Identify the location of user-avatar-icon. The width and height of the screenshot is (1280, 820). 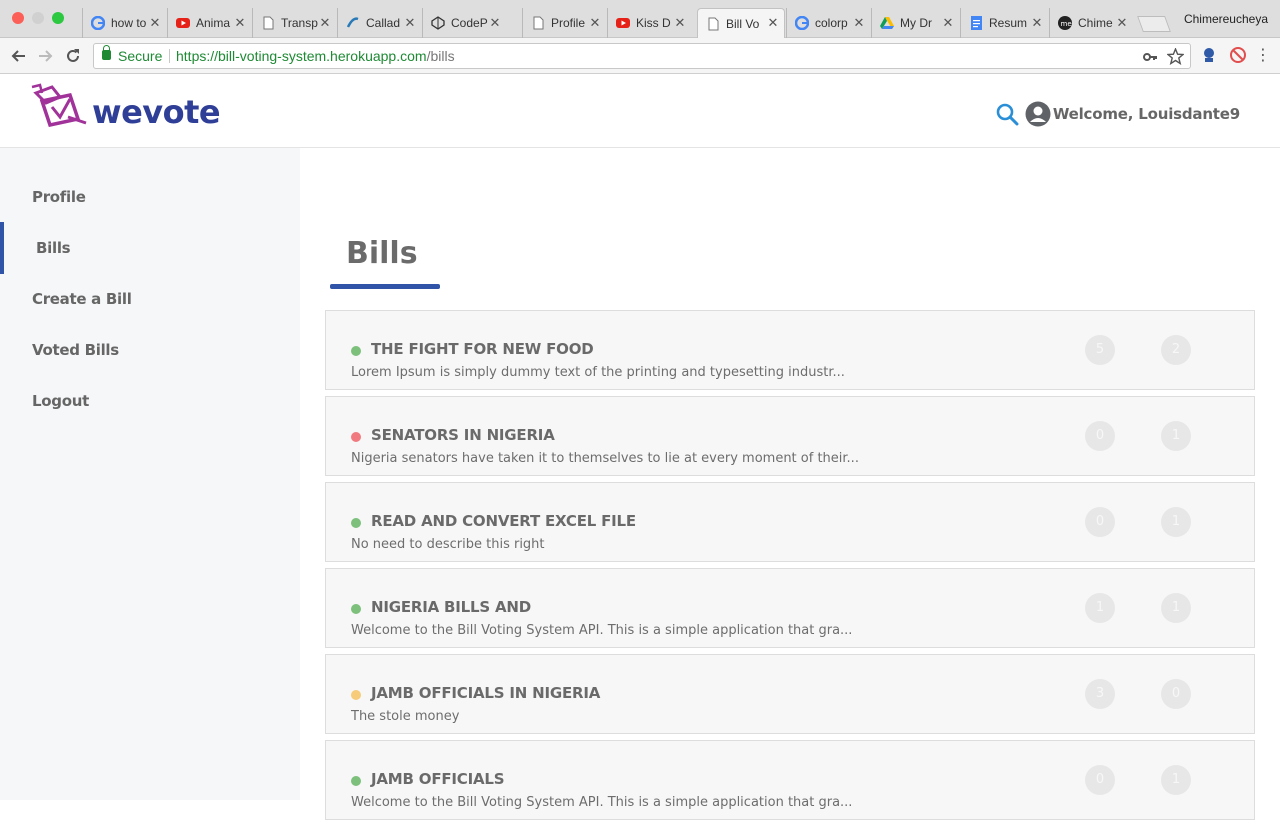
(1038, 114).